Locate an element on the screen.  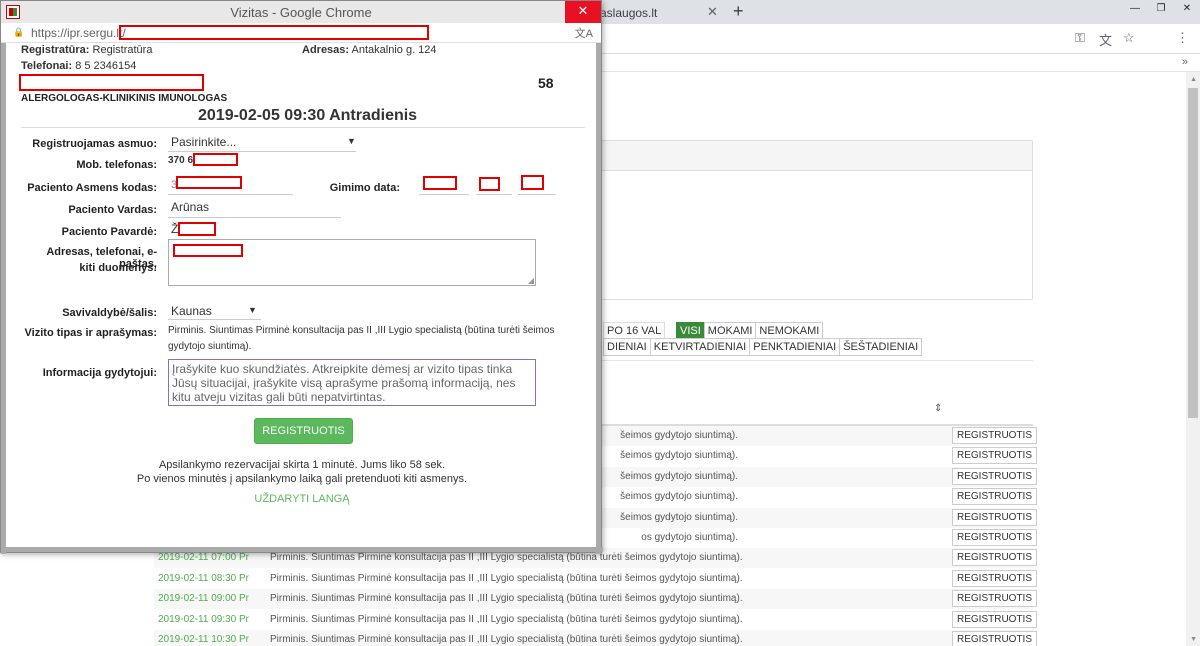
first-name-input: Arūnas is located at coordinates (190, 207).